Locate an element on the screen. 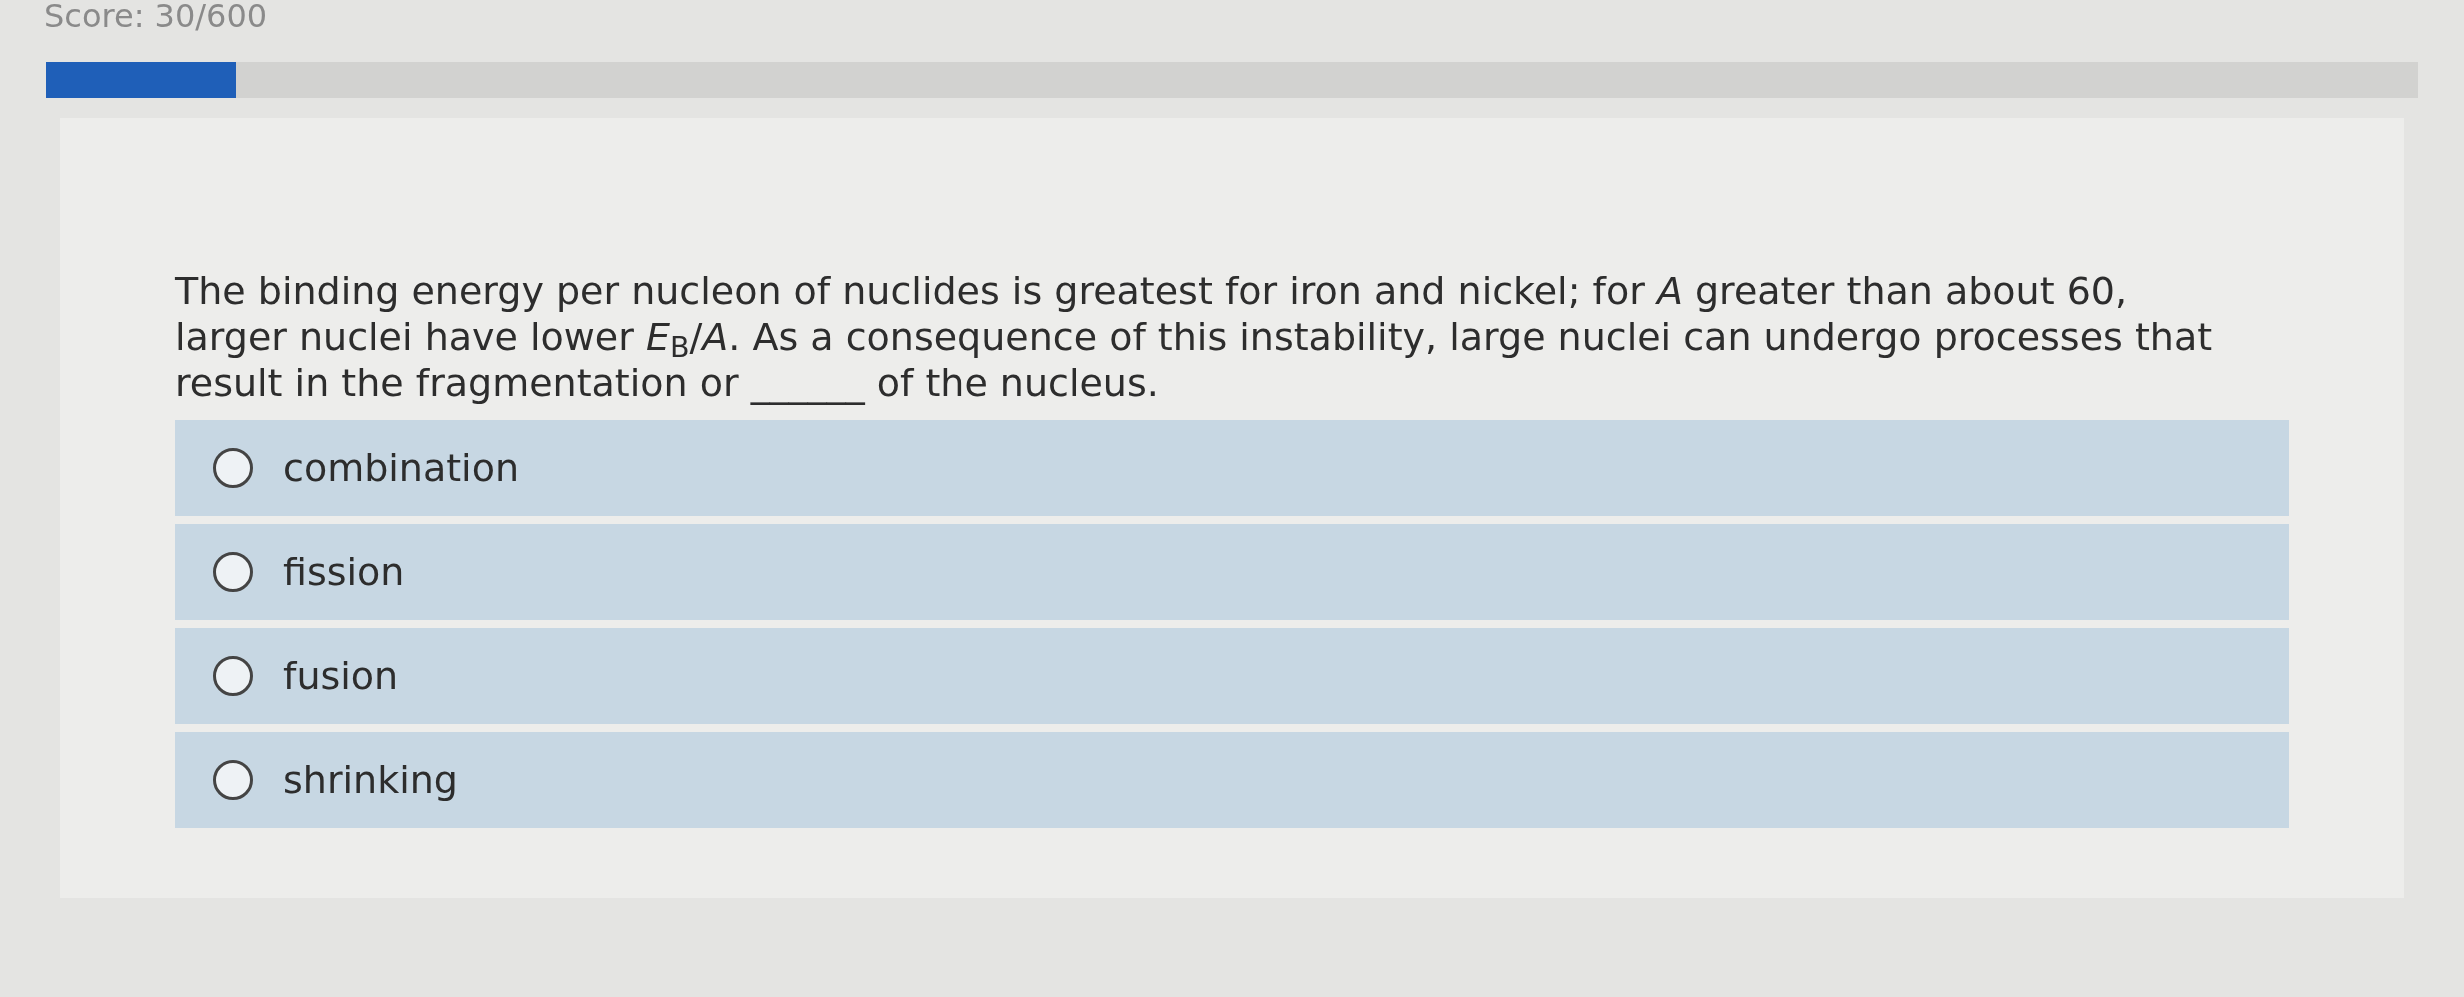  answer-option: combination is located at coordinates (1232, 468).